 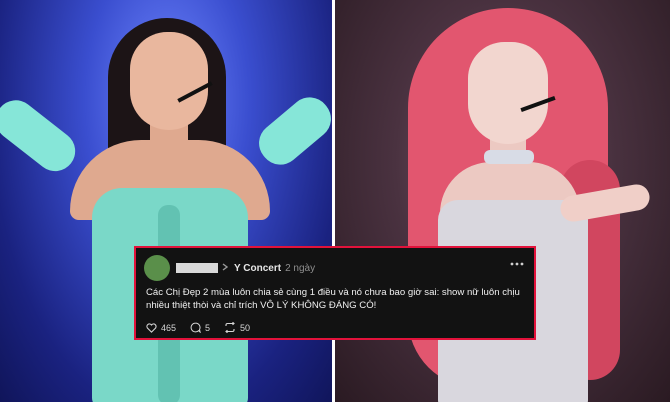 I want to click on group-name: Y Concert, so click(x=257, y=268).